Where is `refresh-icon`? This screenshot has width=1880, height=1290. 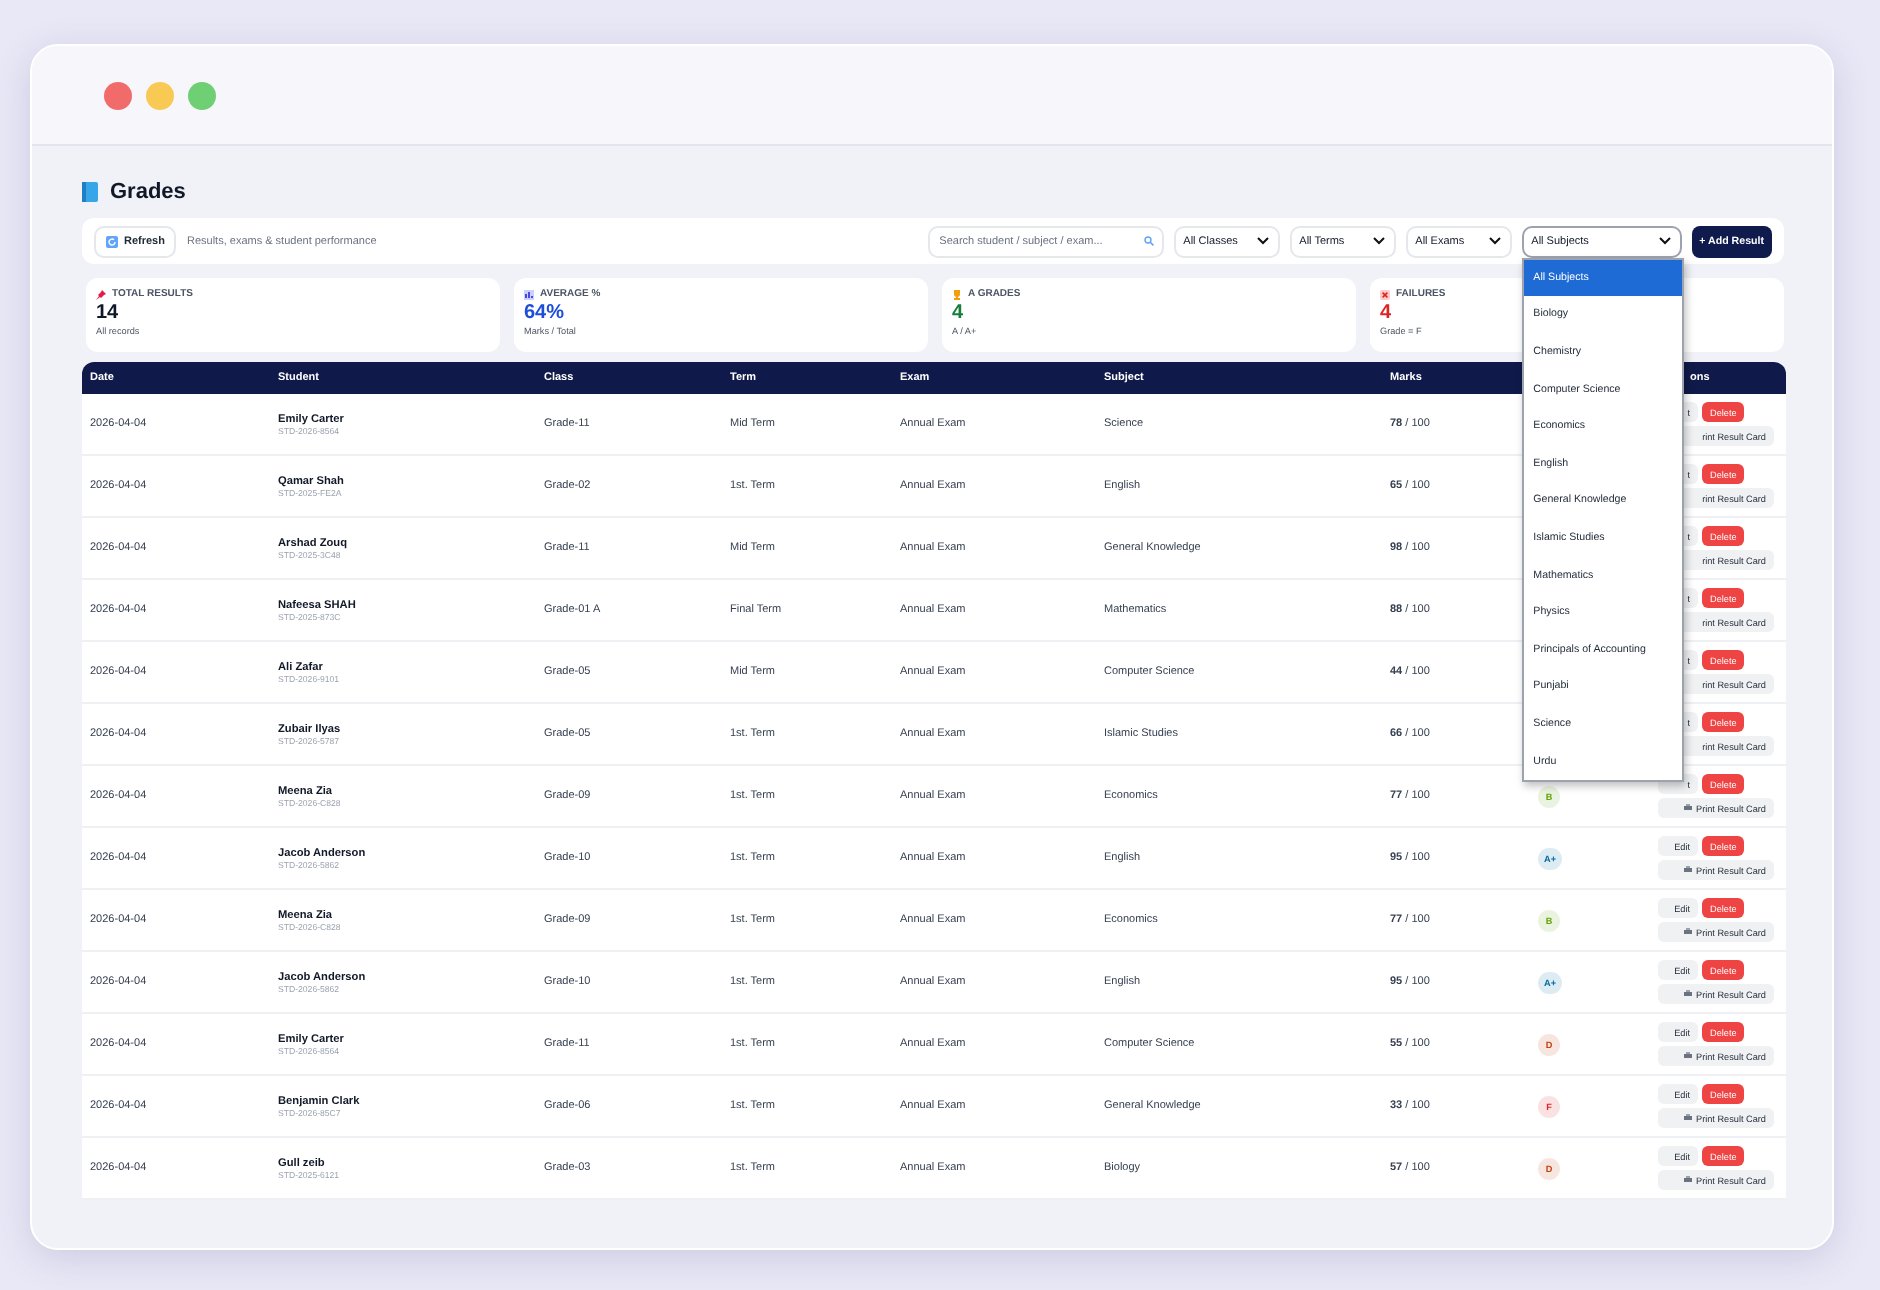
refresh-icon is located at coordinates (112, 241).